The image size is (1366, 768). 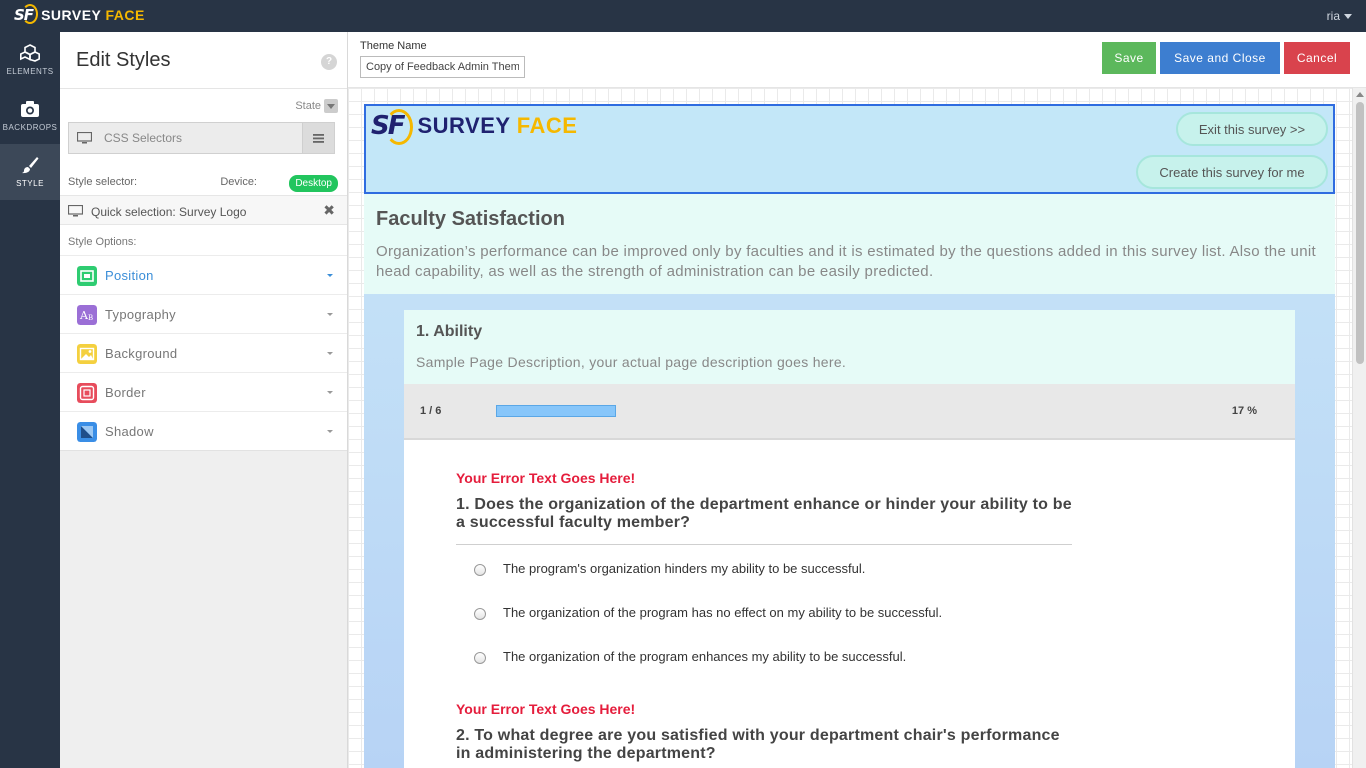 I want to click on style-option-label: Shadow, so click(x=129, y=431).